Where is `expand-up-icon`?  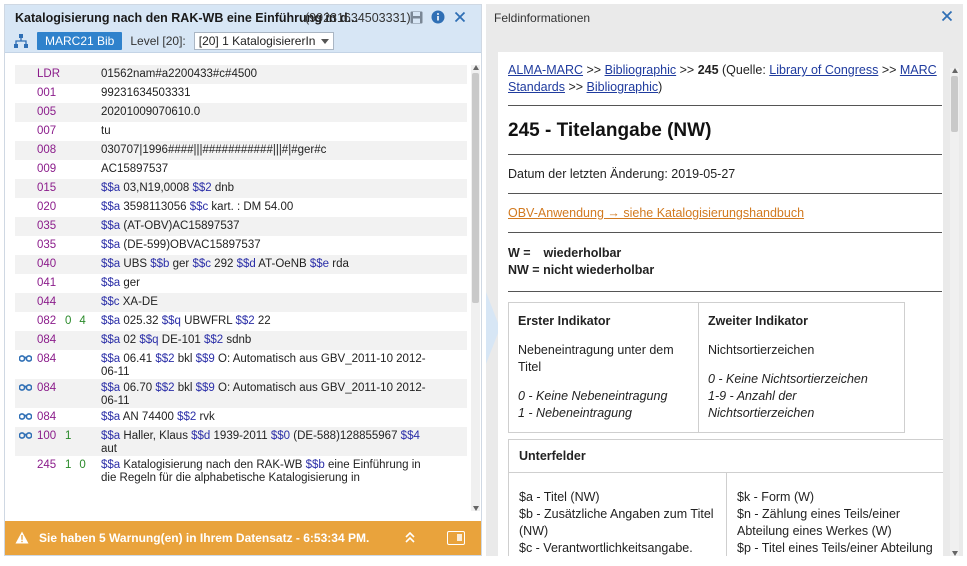
expand-up-icon is located at coordinates (410, 538).